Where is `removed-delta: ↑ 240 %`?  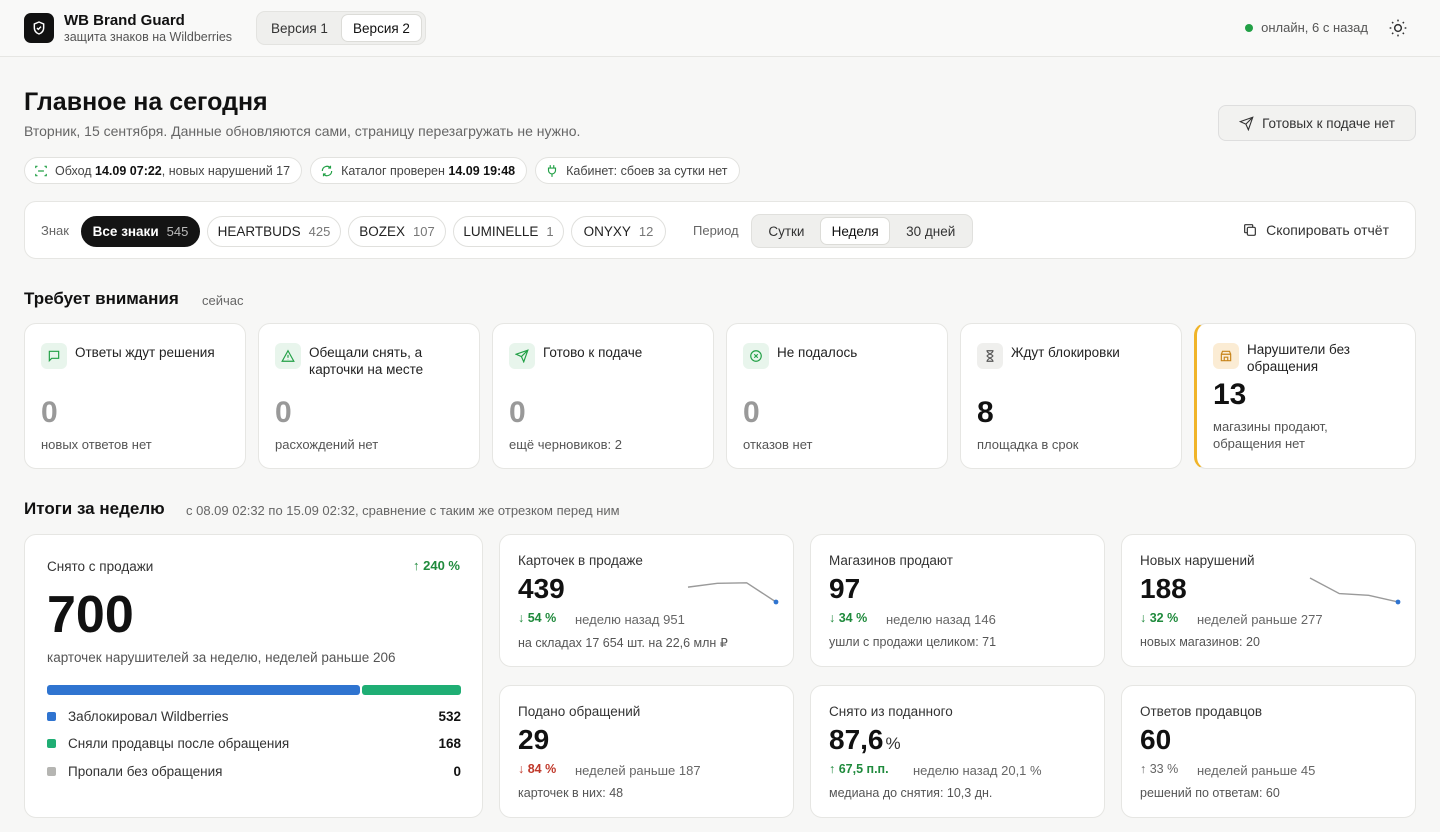 removed-delta: ↑ 240 % is located at coordinates (436, 565).